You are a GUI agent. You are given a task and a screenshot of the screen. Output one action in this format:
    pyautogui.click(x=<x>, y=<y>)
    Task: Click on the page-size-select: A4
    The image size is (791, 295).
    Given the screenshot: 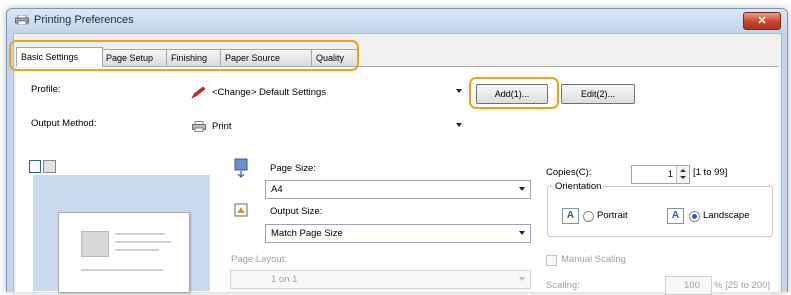 What is the action you would take?
    pyautogui.click(x=398, y=189)
    